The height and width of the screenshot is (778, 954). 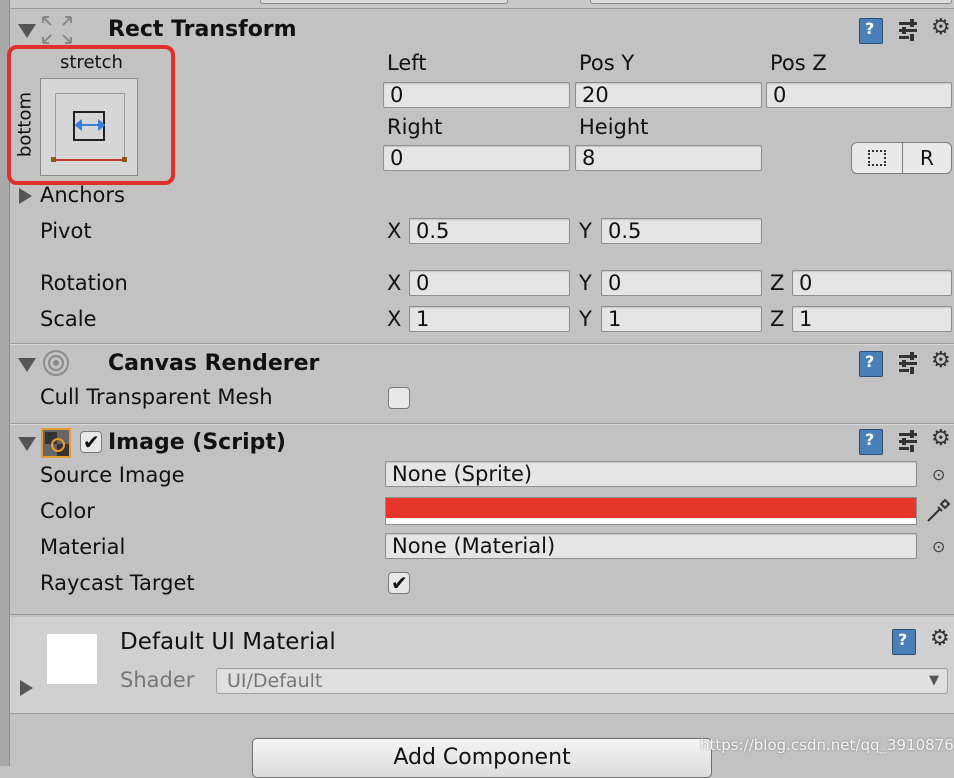 What do you see at coordinates (91, 115) in the screenshot?
I see `highlight-frame` at bounding box center [91, 115].